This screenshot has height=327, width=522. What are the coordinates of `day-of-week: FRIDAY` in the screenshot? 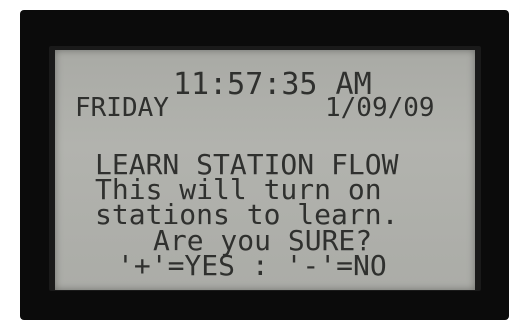 It's located at (122, 108).